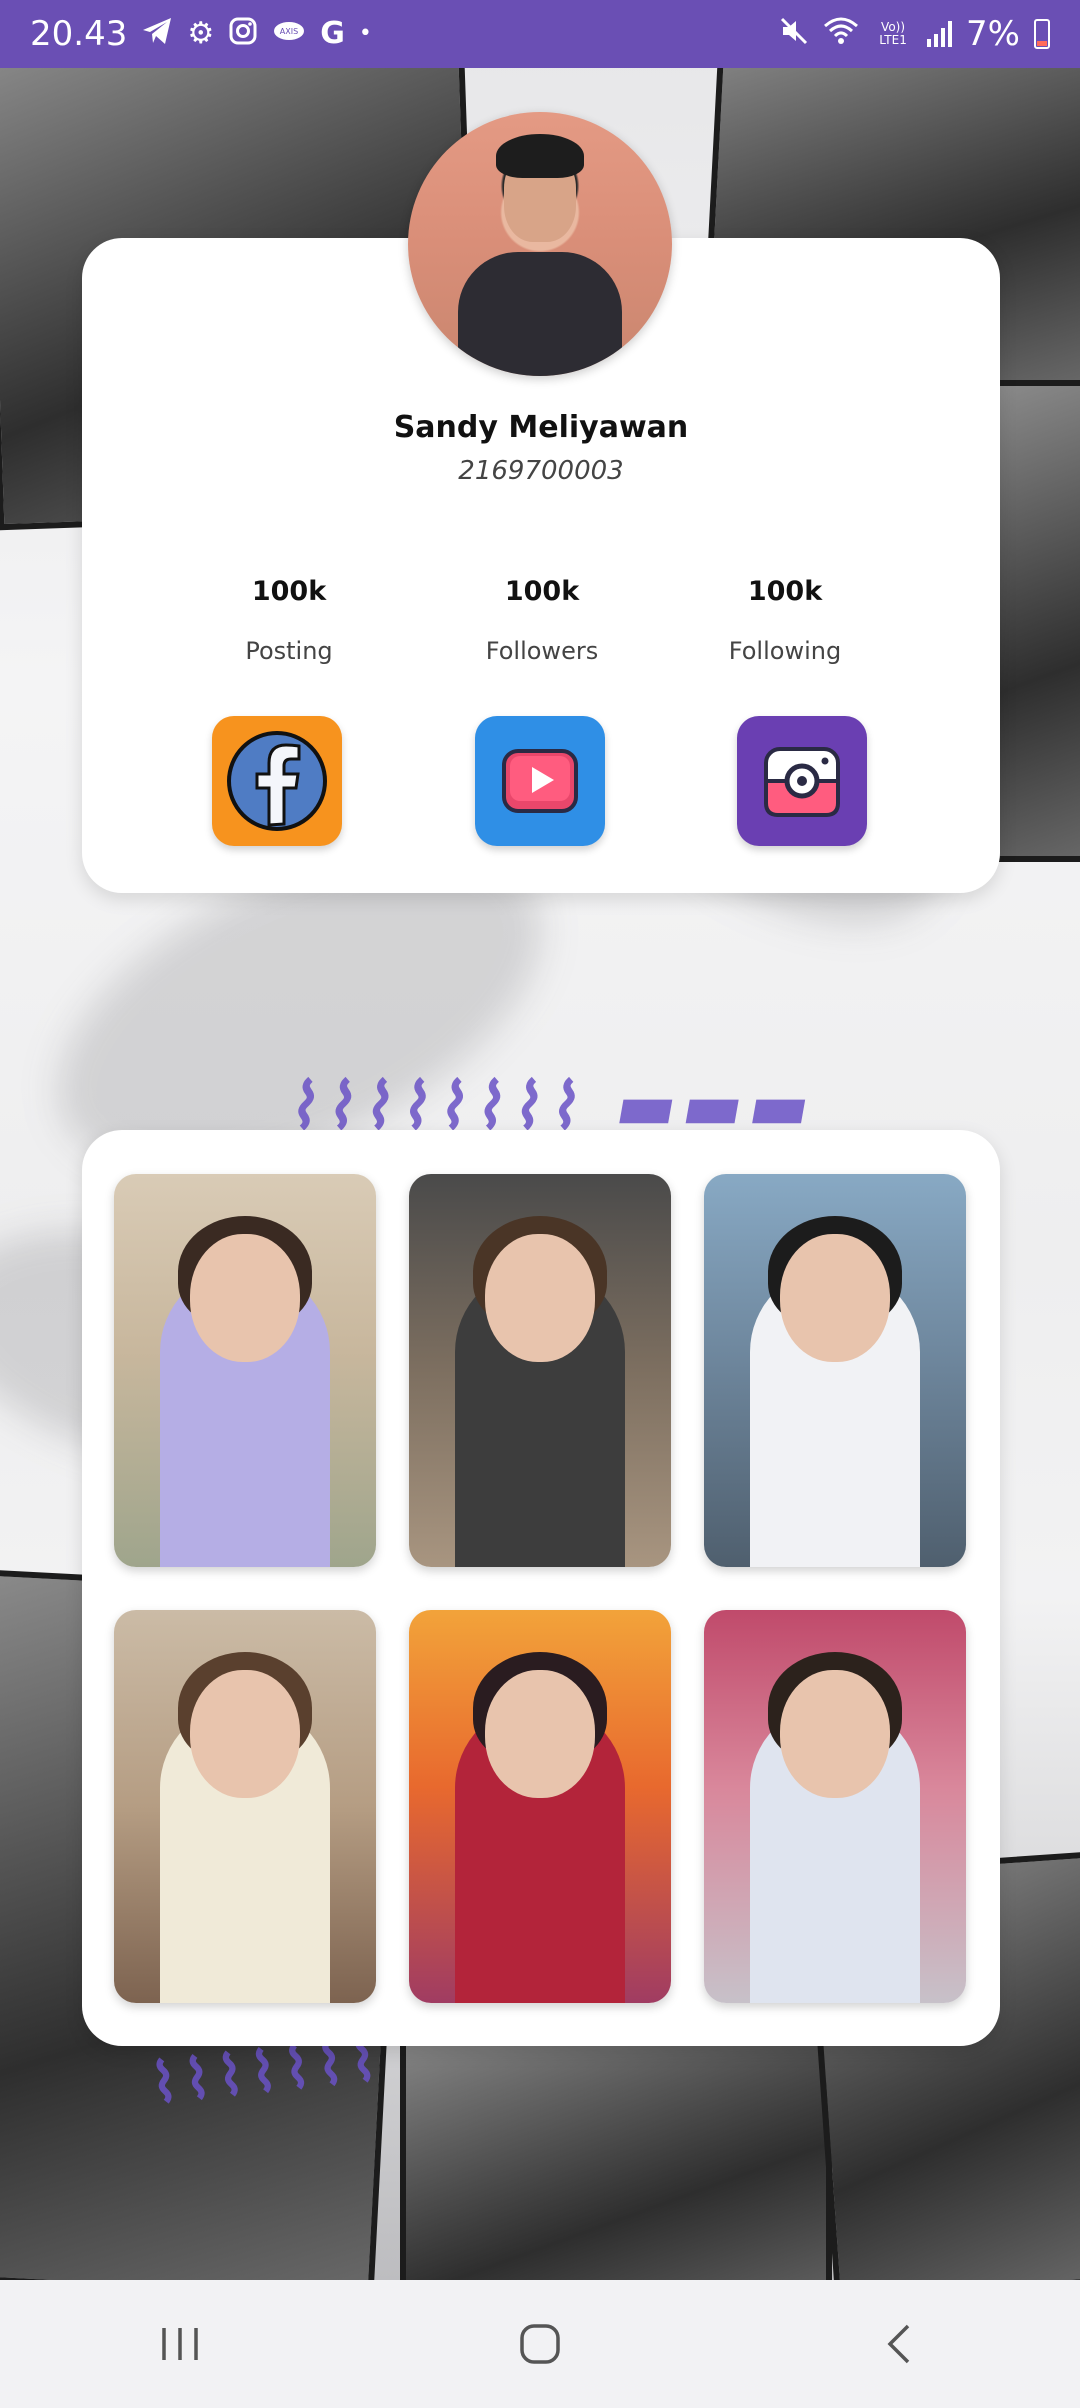 The height and width of the screenshot is (2408, 1080). I want to click on battery-percentage: 7%, so click(993, 34).